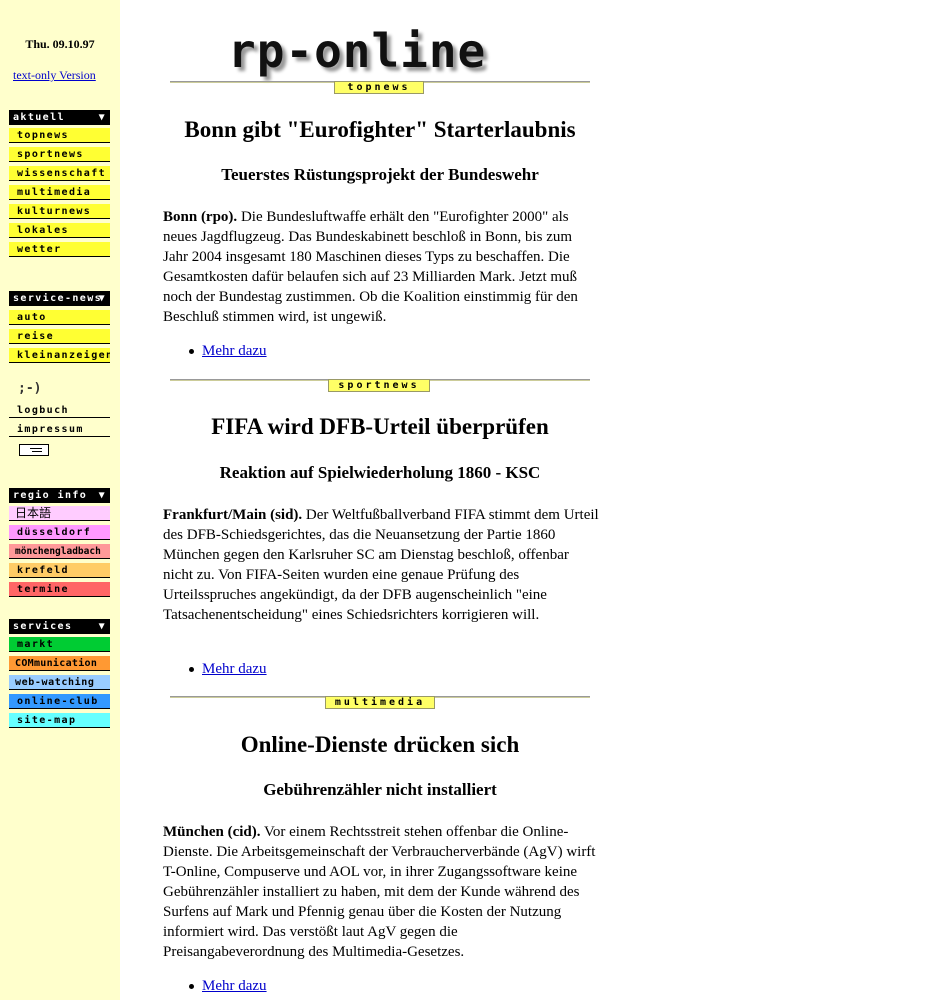  What do you see at coordinates (212, 832) in the screenshot?
I see `article-dateline: München (cid).` at bounding box center [212, 832].